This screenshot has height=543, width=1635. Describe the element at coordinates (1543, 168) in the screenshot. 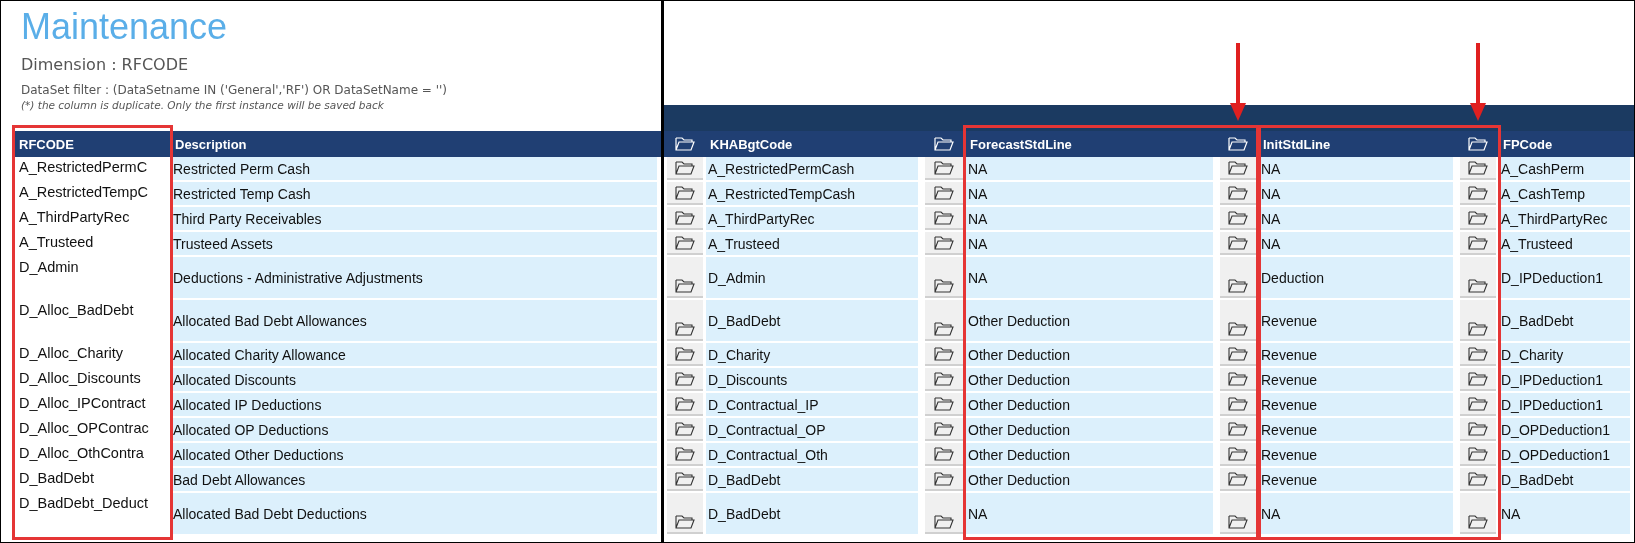

I see `table-cell: A_CashPerm` at that location.